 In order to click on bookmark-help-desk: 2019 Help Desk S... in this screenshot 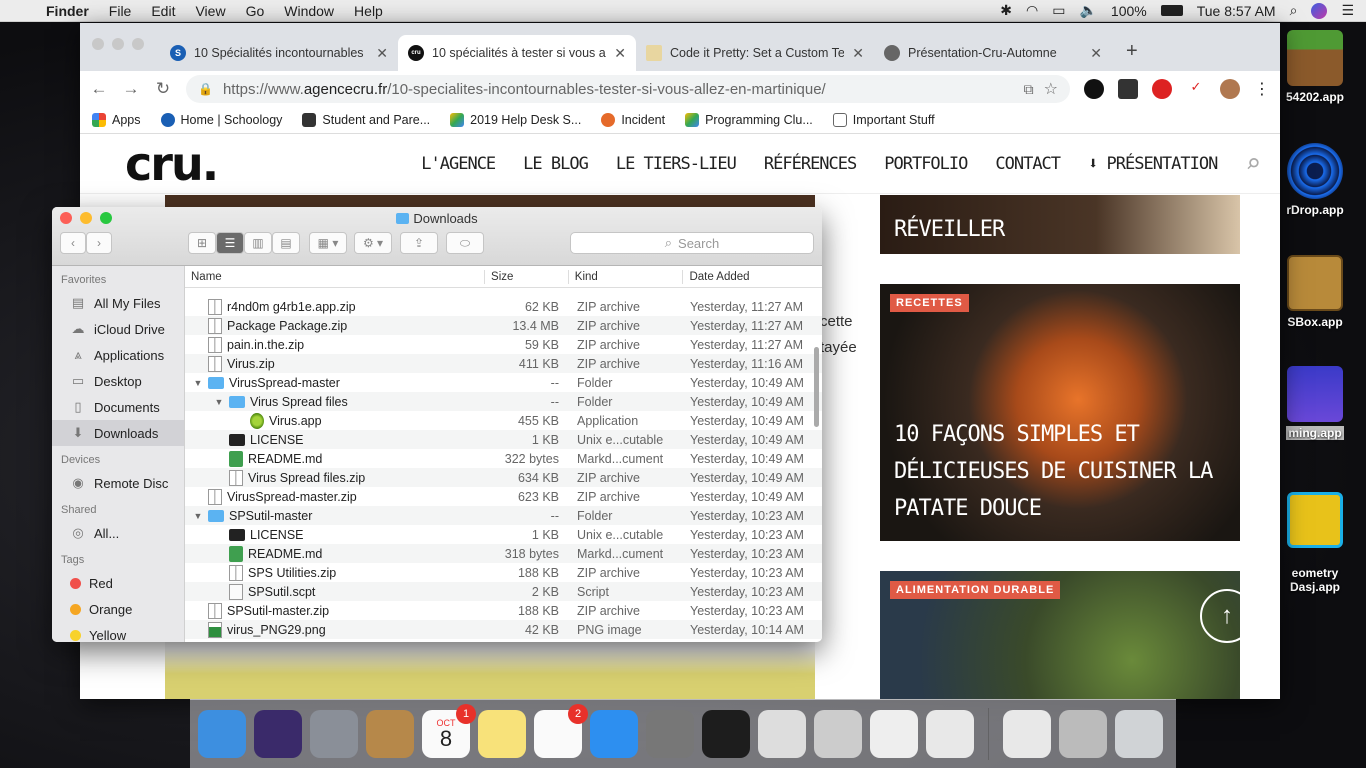, I will do `click(515, 120)`.